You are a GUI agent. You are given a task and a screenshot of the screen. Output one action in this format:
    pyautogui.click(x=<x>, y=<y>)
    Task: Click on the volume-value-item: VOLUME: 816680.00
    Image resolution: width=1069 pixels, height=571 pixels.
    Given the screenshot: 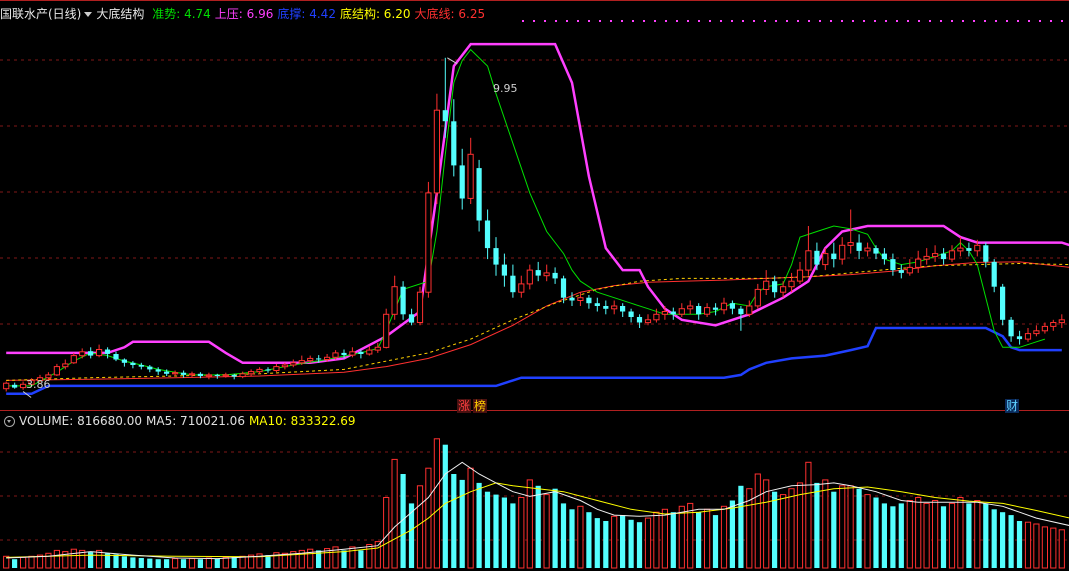 What is the action you would take?
    pyautogui.click(x=80, y=421)
    